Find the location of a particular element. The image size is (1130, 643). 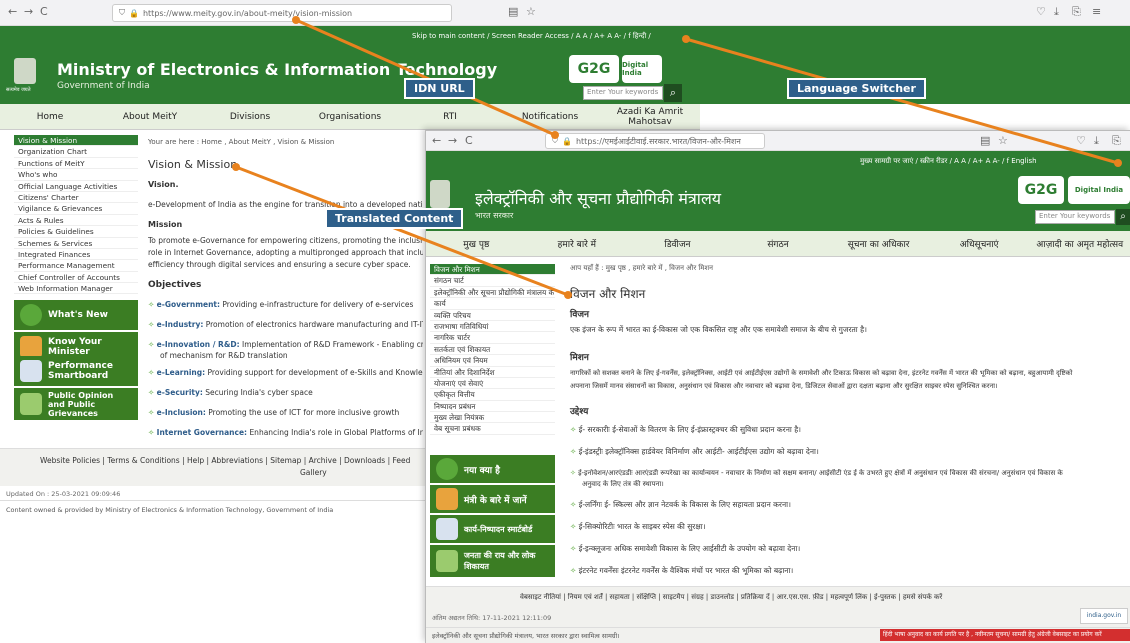

translated-content-callout: Translated Content is located at coordinates (394, 218).